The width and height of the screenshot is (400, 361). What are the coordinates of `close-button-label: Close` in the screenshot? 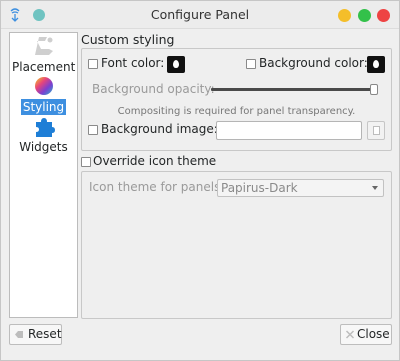 It's located at (373, 334).